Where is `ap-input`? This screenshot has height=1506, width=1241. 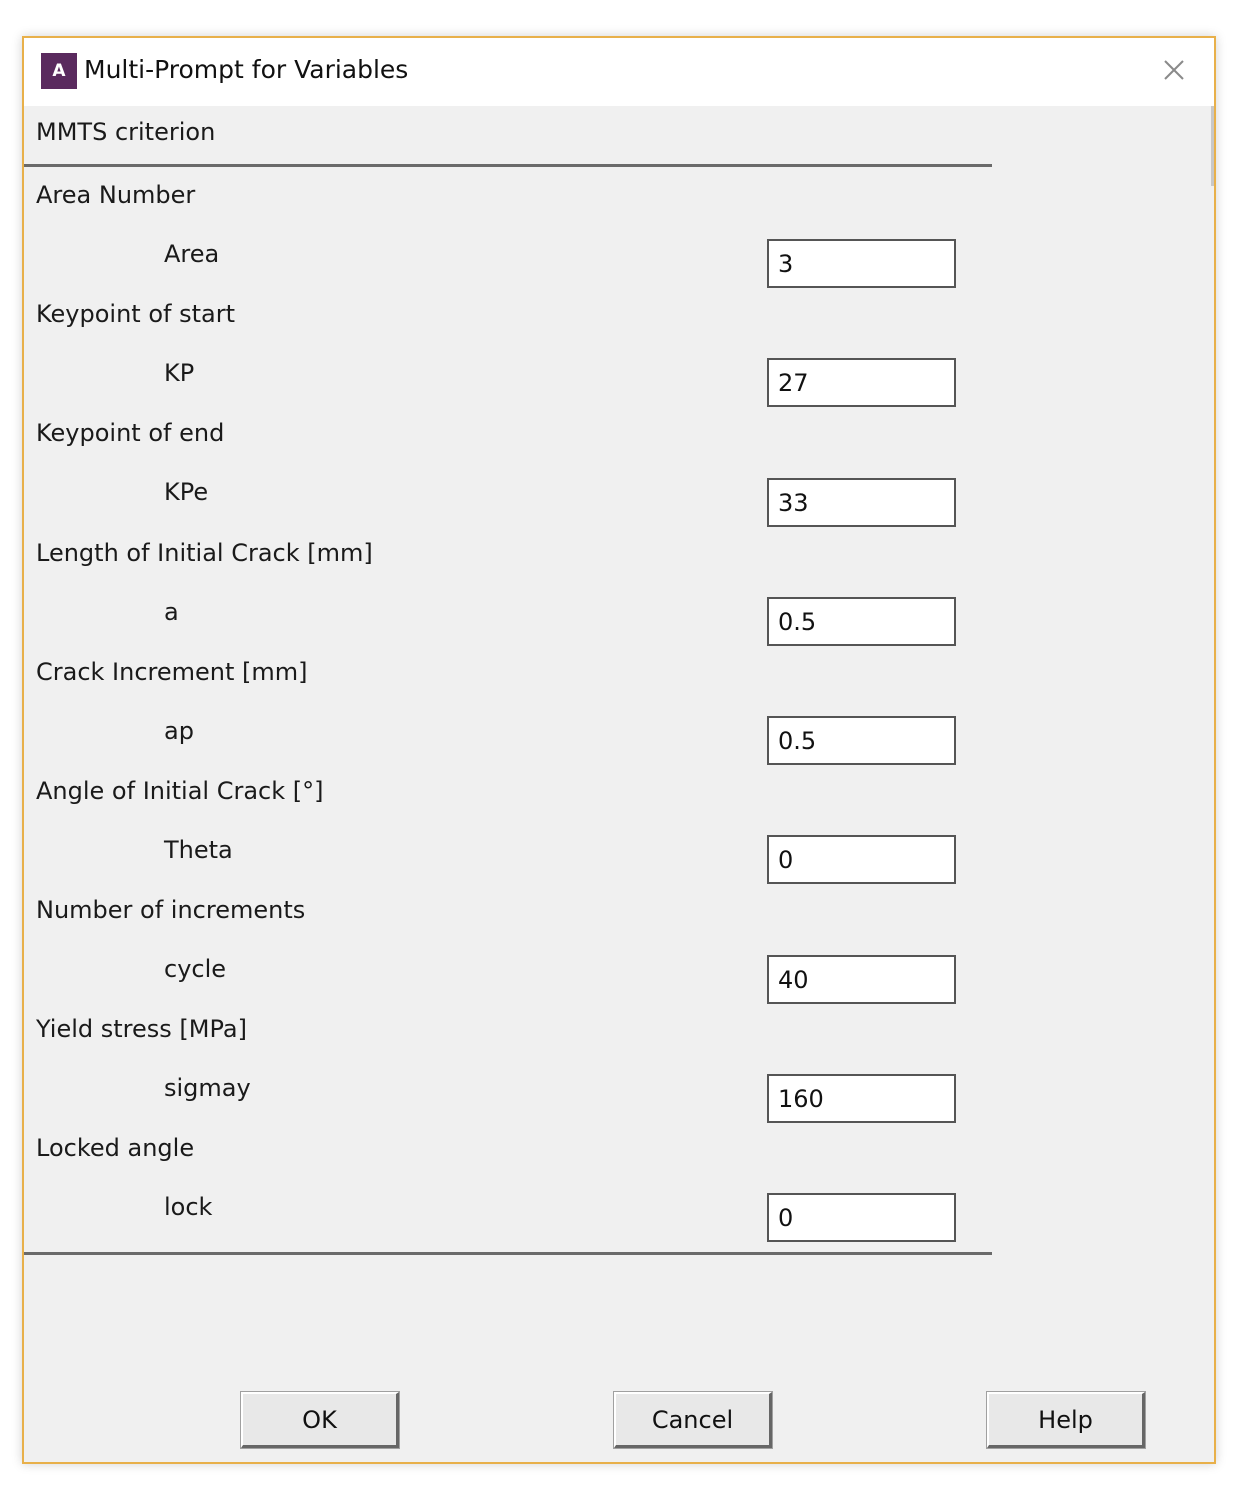 ap-input is located at coordinates (861, 740).